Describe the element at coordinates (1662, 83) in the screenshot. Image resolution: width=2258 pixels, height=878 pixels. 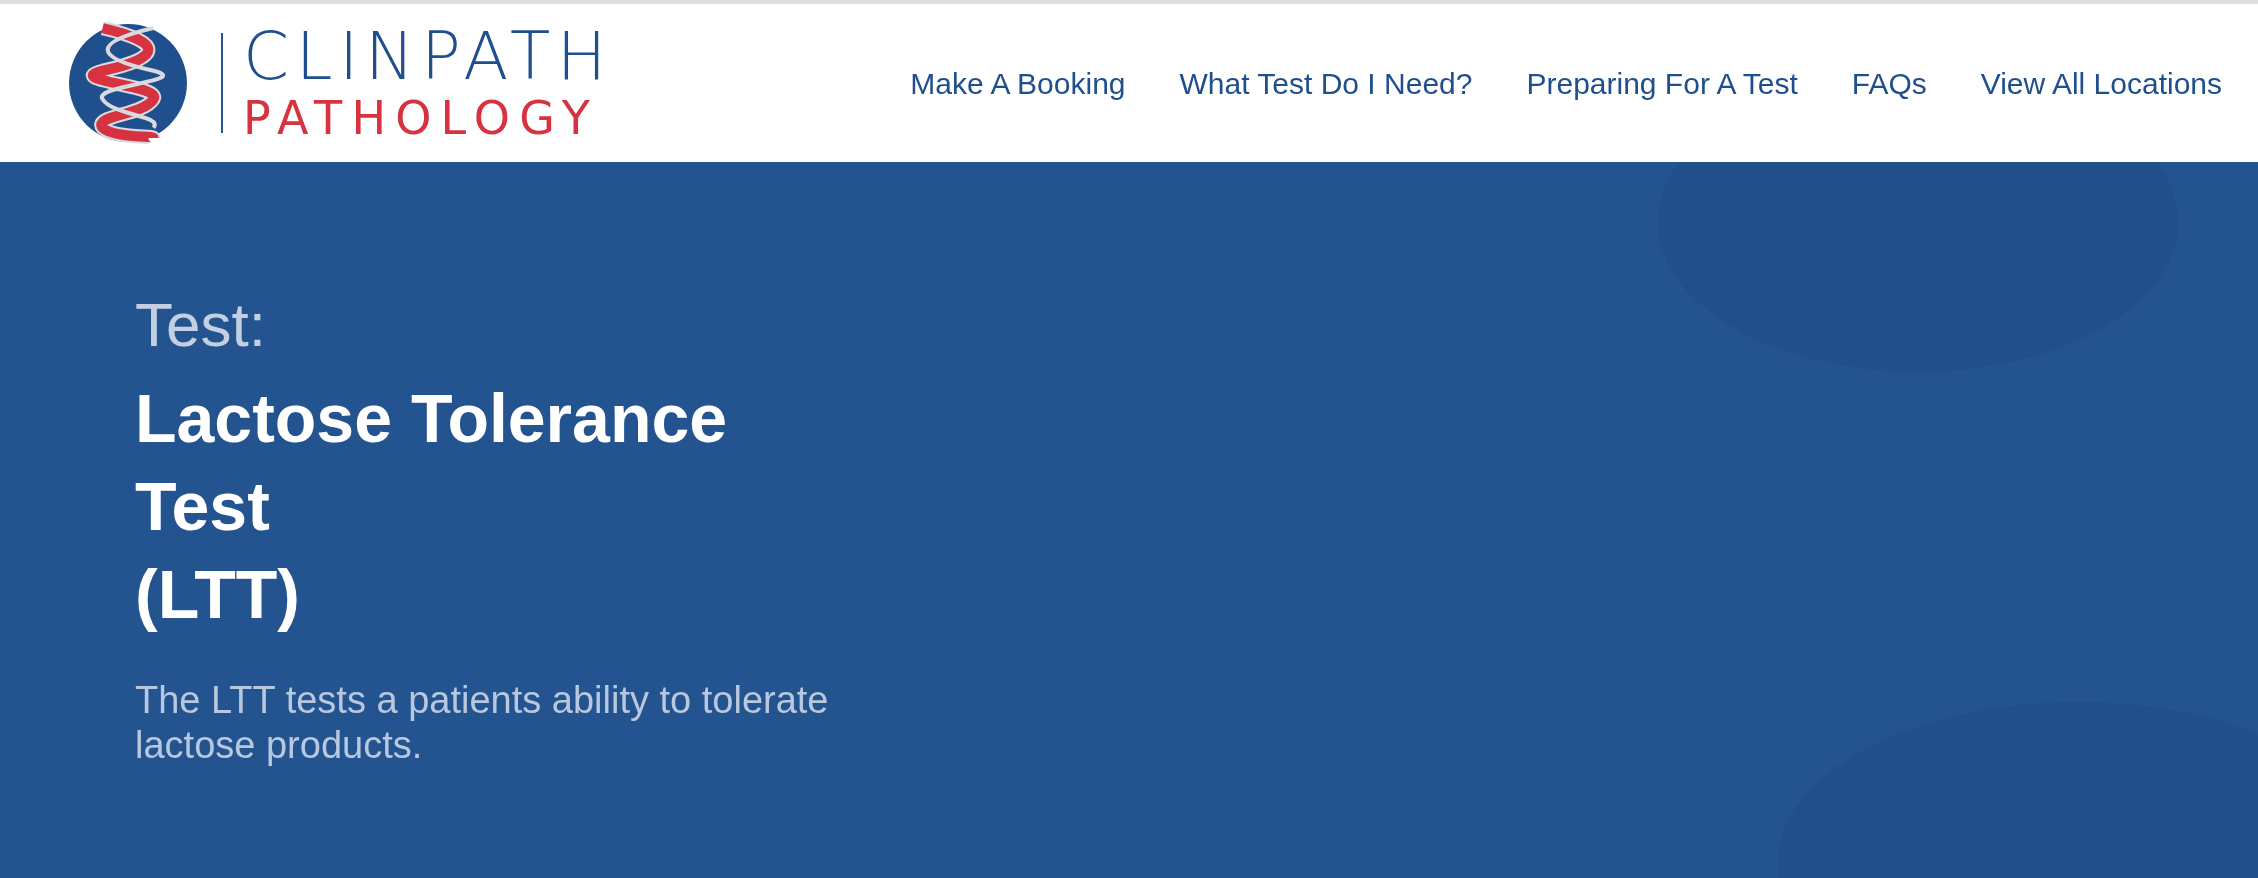
I see `nav-link: Preparing For A Test` at that location.